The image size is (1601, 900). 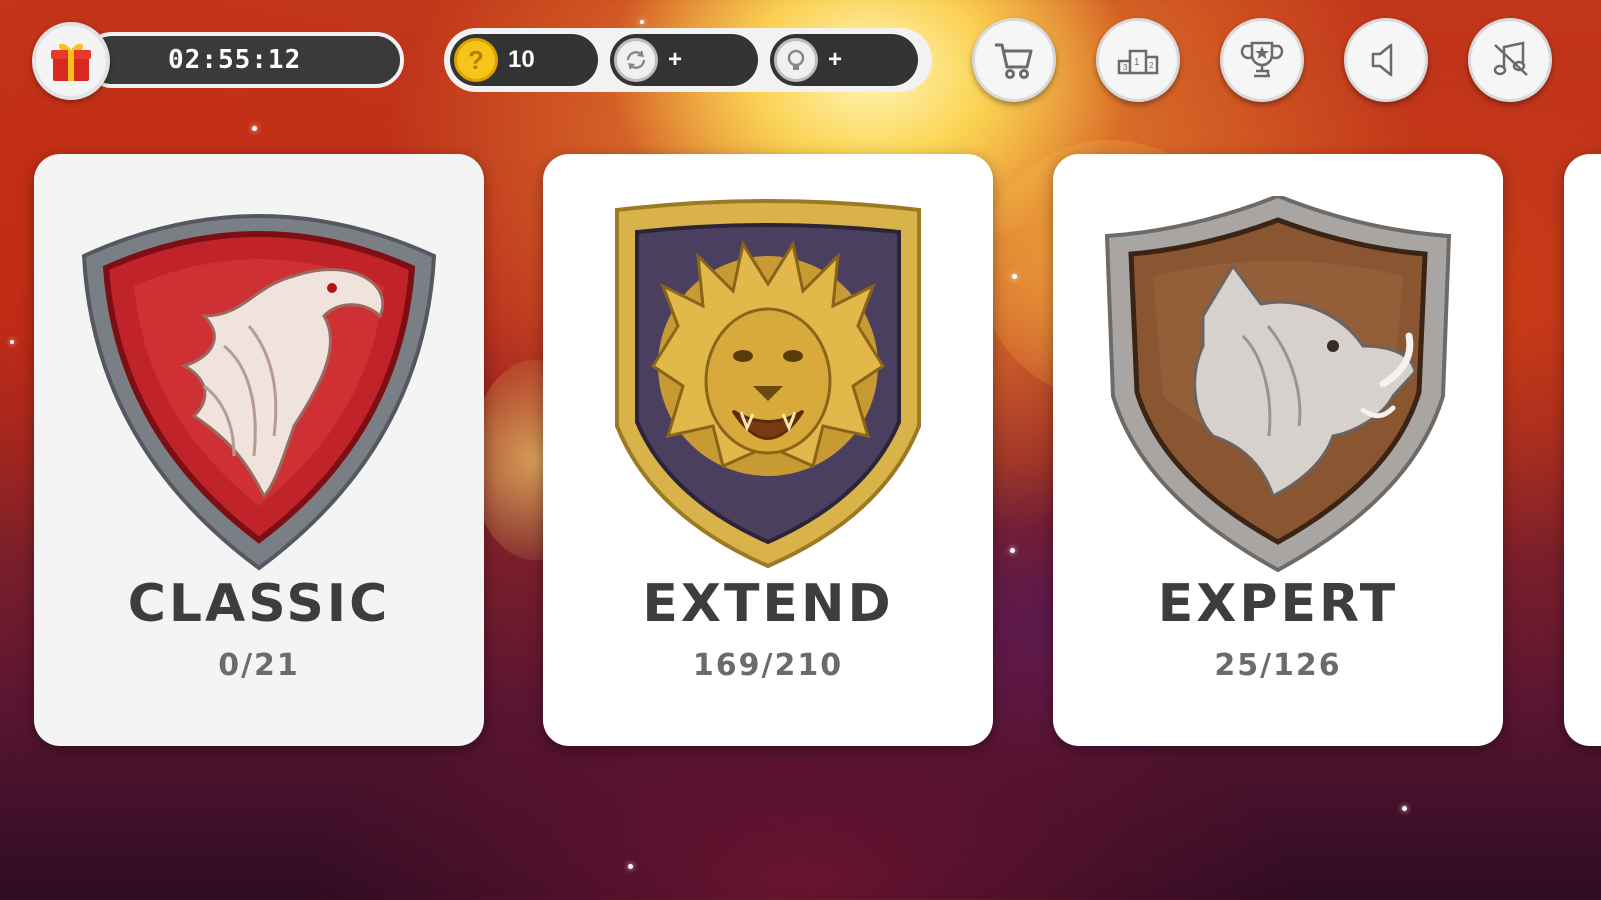 What do you see at coordinates (636, 60) in the screenshot?
I see `refresh-icon` at bounding box center [636, 60].